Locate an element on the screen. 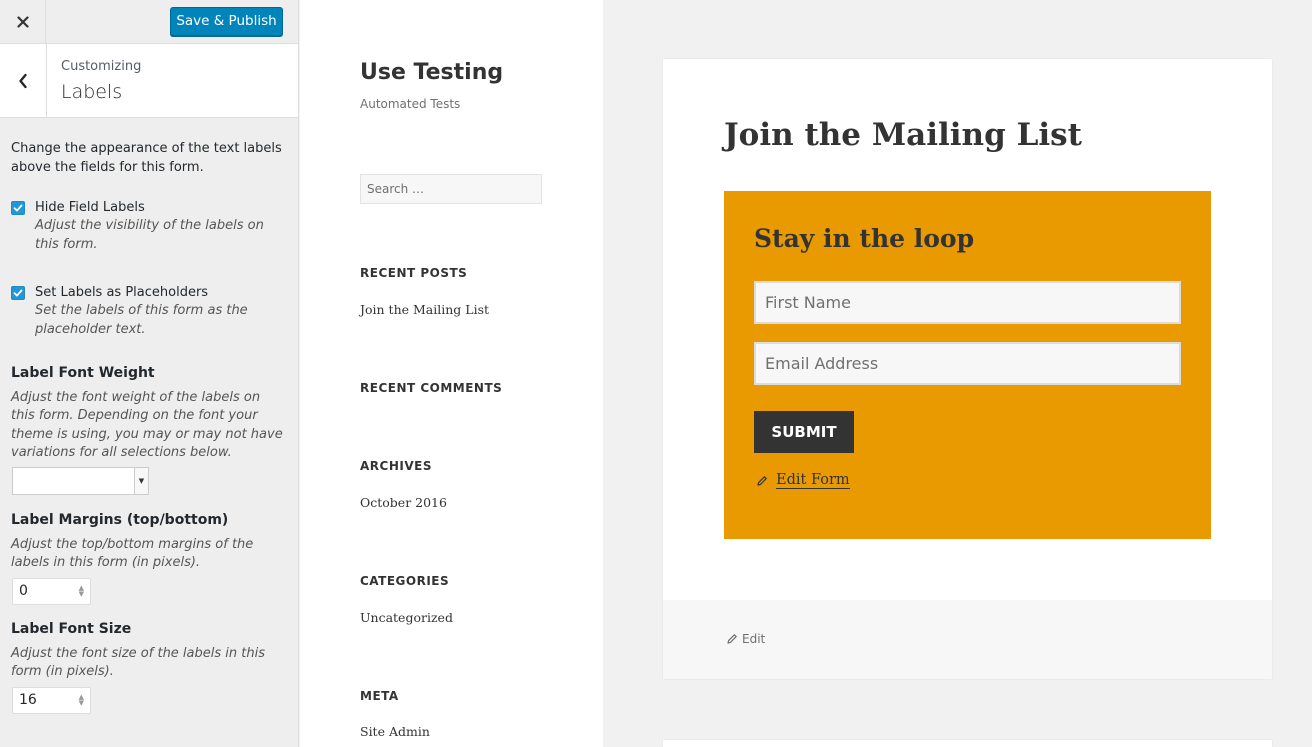 This screenshot has width=1312, height=747. widget-title-recent-comments: RECENT COMMENTS is located at coordinates (431, 388).